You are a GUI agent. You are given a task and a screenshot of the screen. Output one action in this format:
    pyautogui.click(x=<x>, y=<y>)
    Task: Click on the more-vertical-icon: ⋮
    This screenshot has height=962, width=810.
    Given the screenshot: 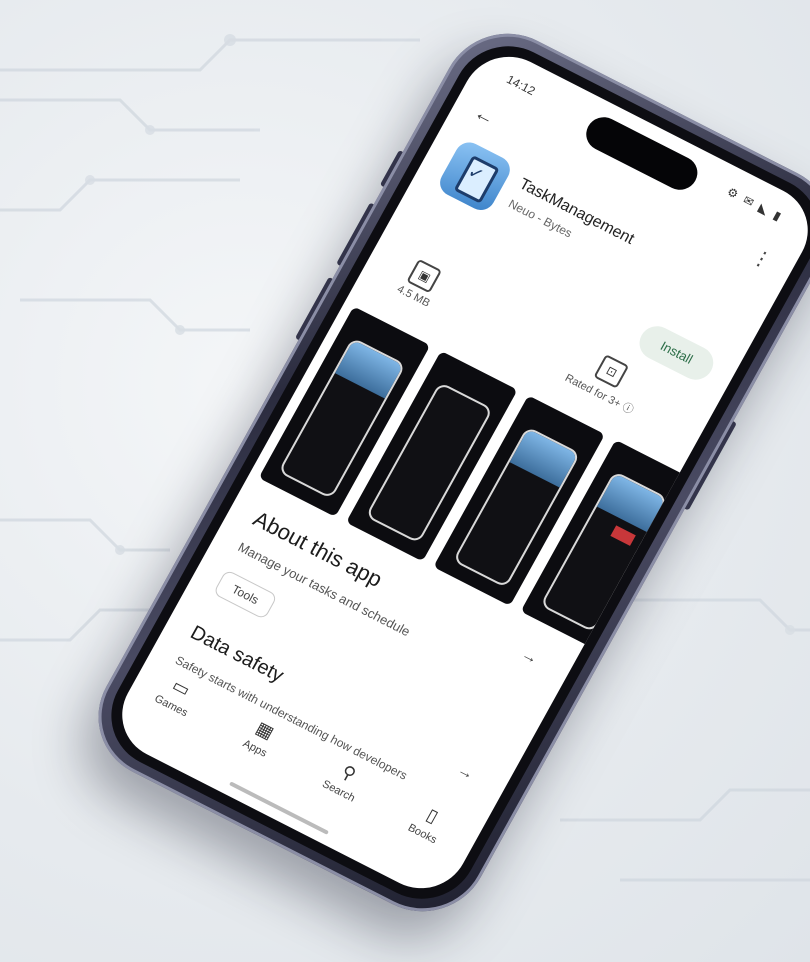 What is the action you would take?
    pyautogui.click(x=762, y=258)
    